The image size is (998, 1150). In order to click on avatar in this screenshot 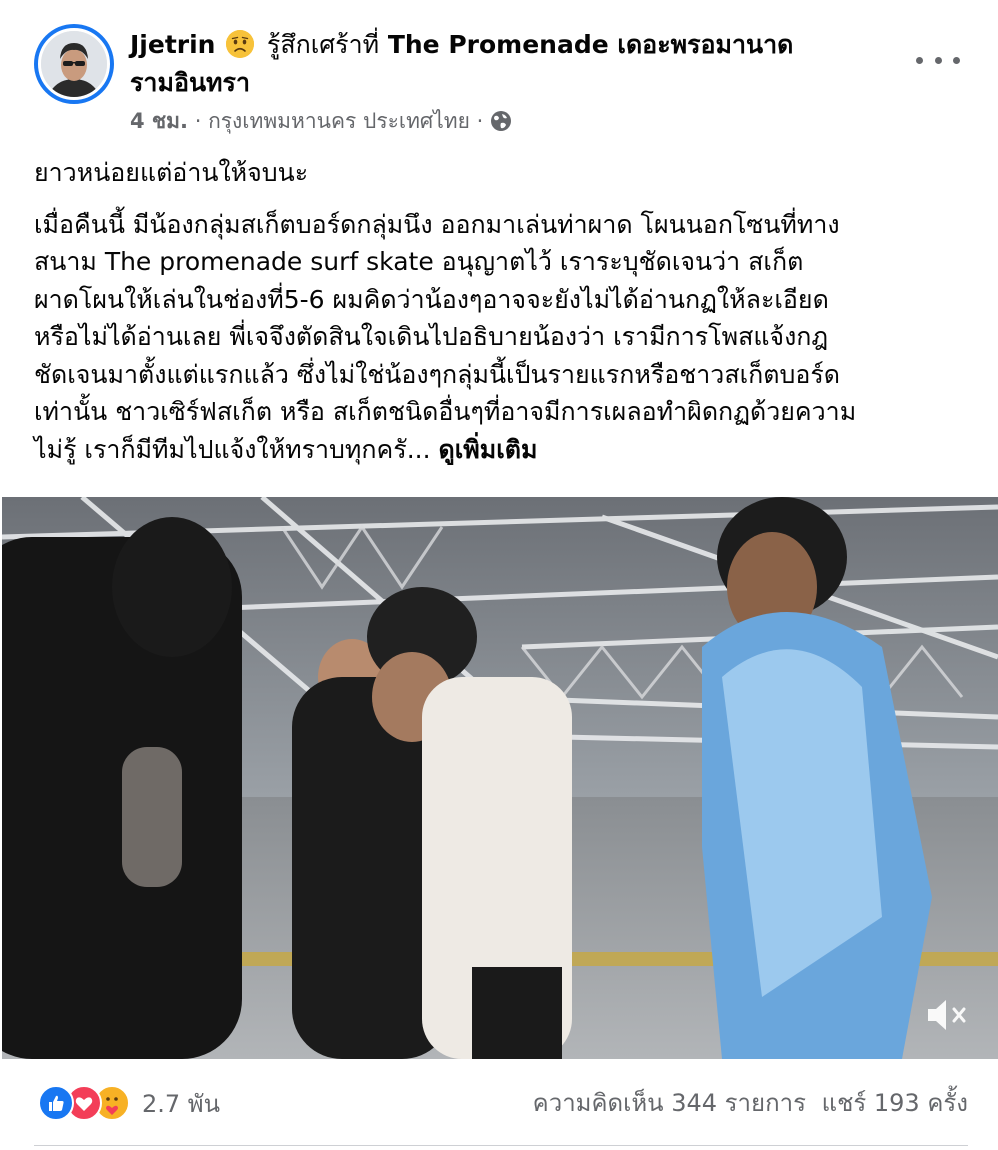, I will do `click(74, 64)`.